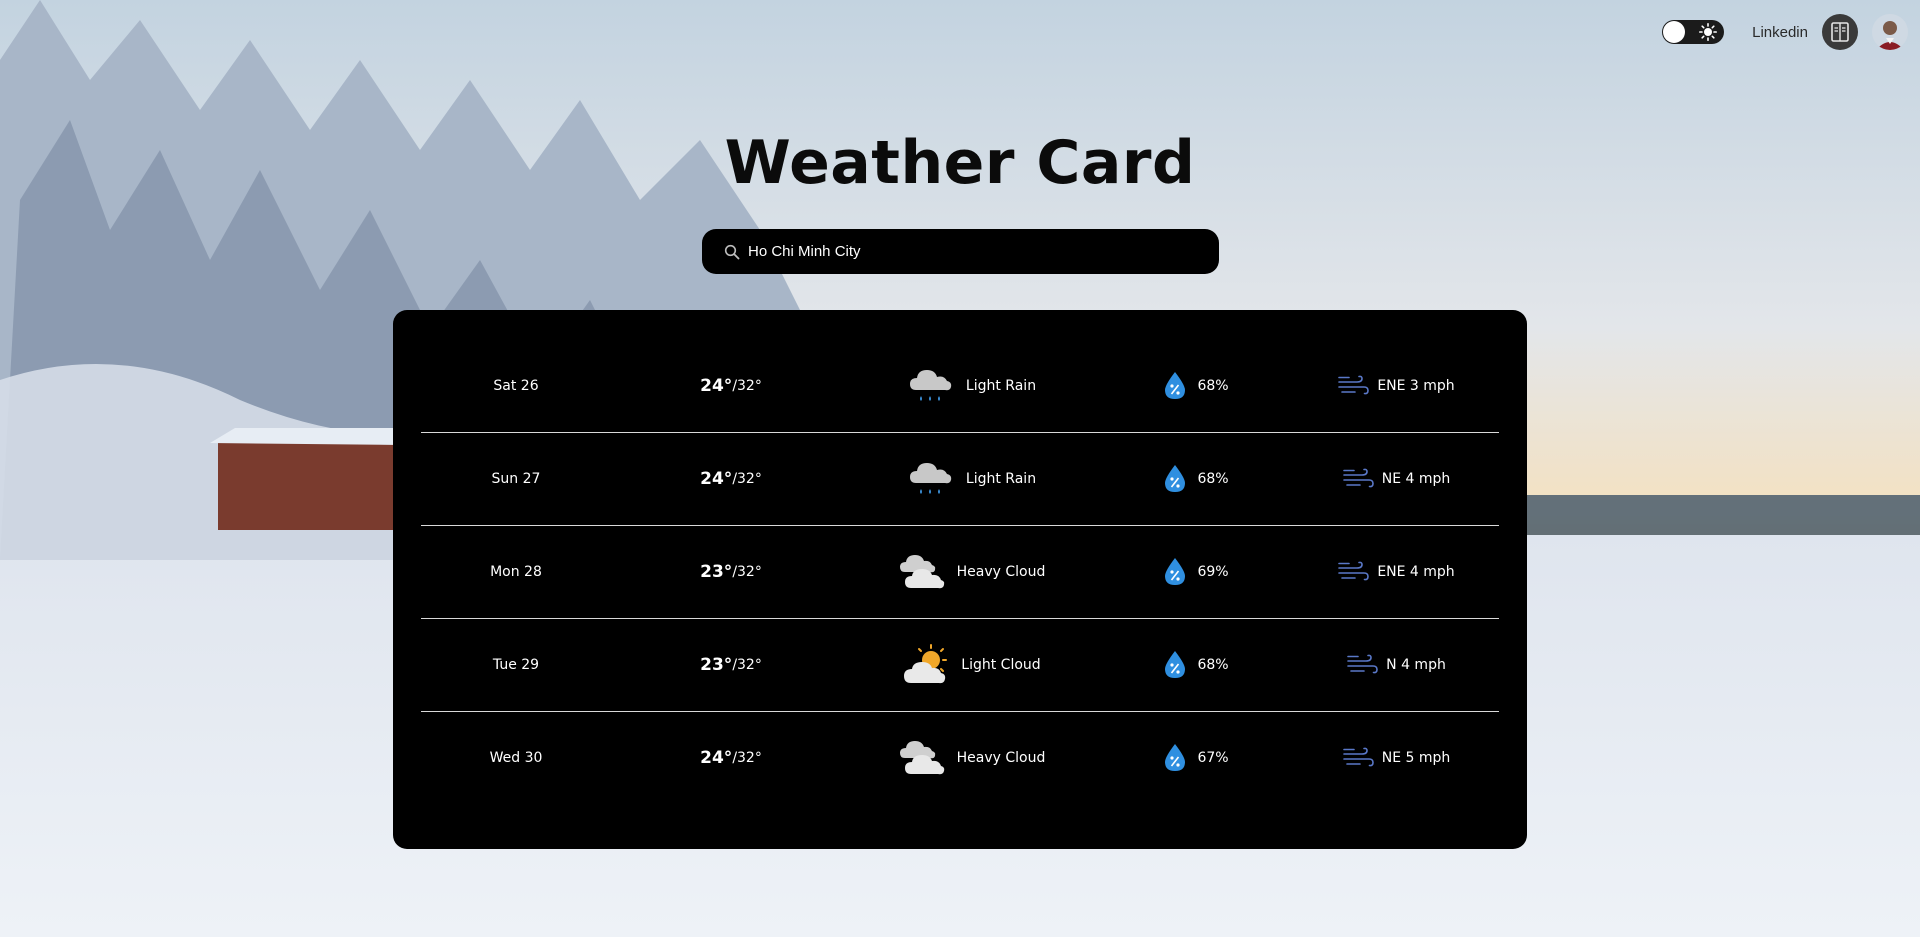 This screenshot has height=937, width=1920. What do you see at coordinates (1674, 32) in the screenshot?
I see `toggle-knob` at bounding box center [1674, 32].